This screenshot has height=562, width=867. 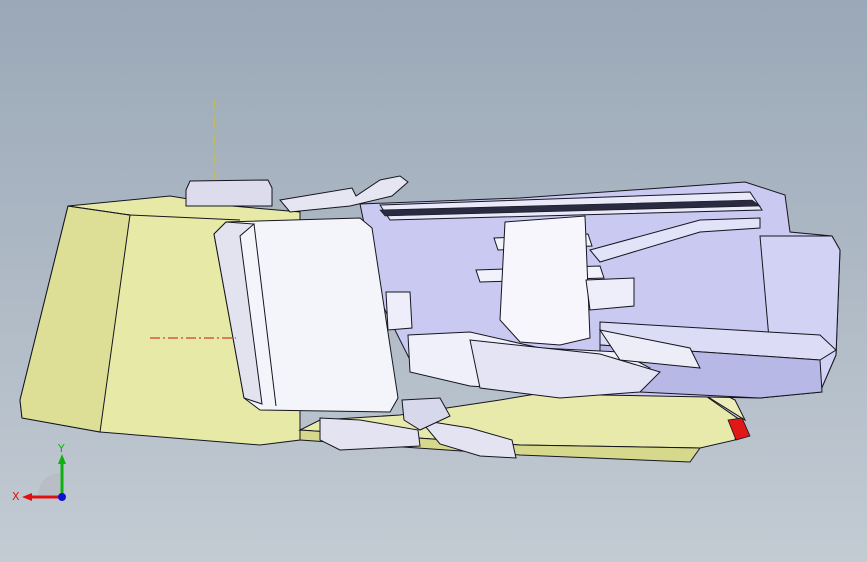 I want to click on top-clip-block, so click(x=229, y=193).